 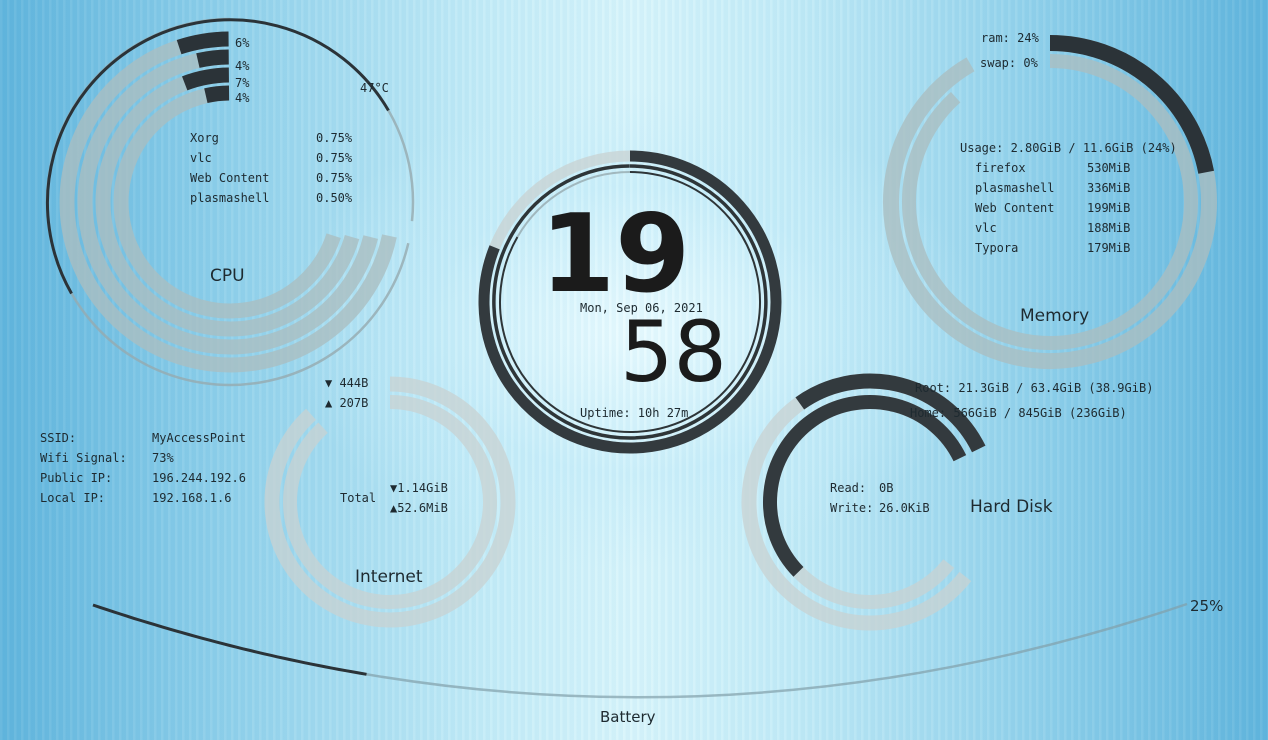 What do you see at coordinates (1109, 168) in the screenshot?
I see `memory-process-value: 530MiB` at bounding box center [1109, 168].